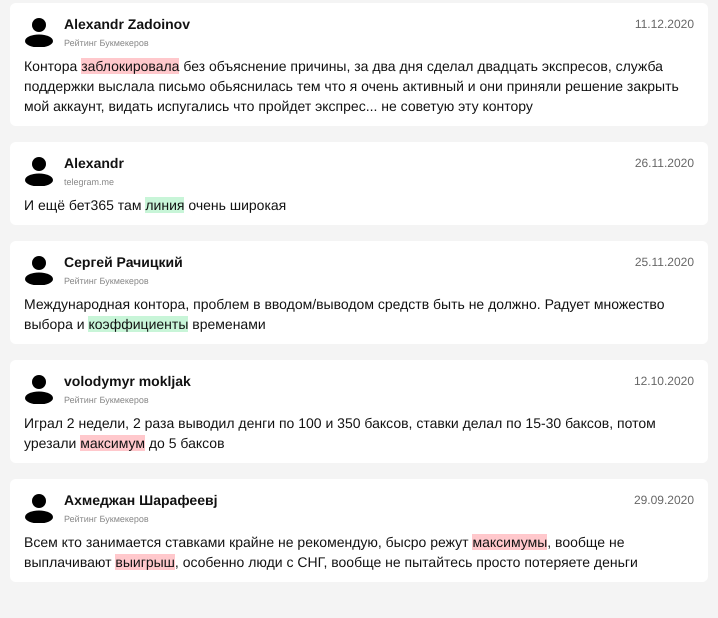 Image resolution: width=718 pixels, height=618 pixels. I want to click on author-name: Сергей Рачицкий, so click(123, 262).